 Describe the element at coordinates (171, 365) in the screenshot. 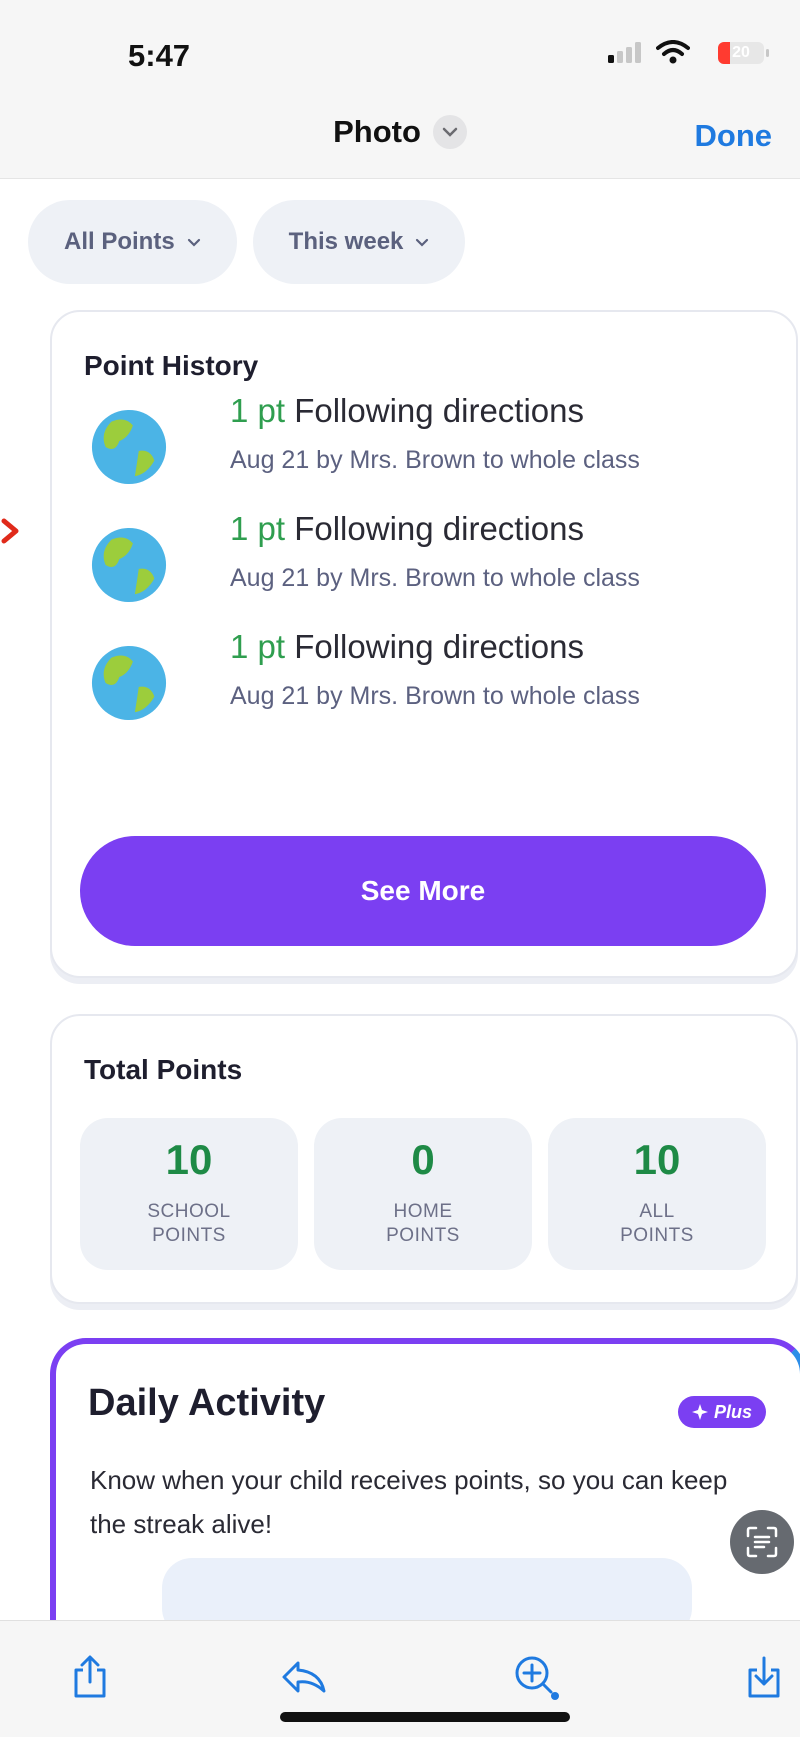

I see `point-history-title: Point History` at that location.